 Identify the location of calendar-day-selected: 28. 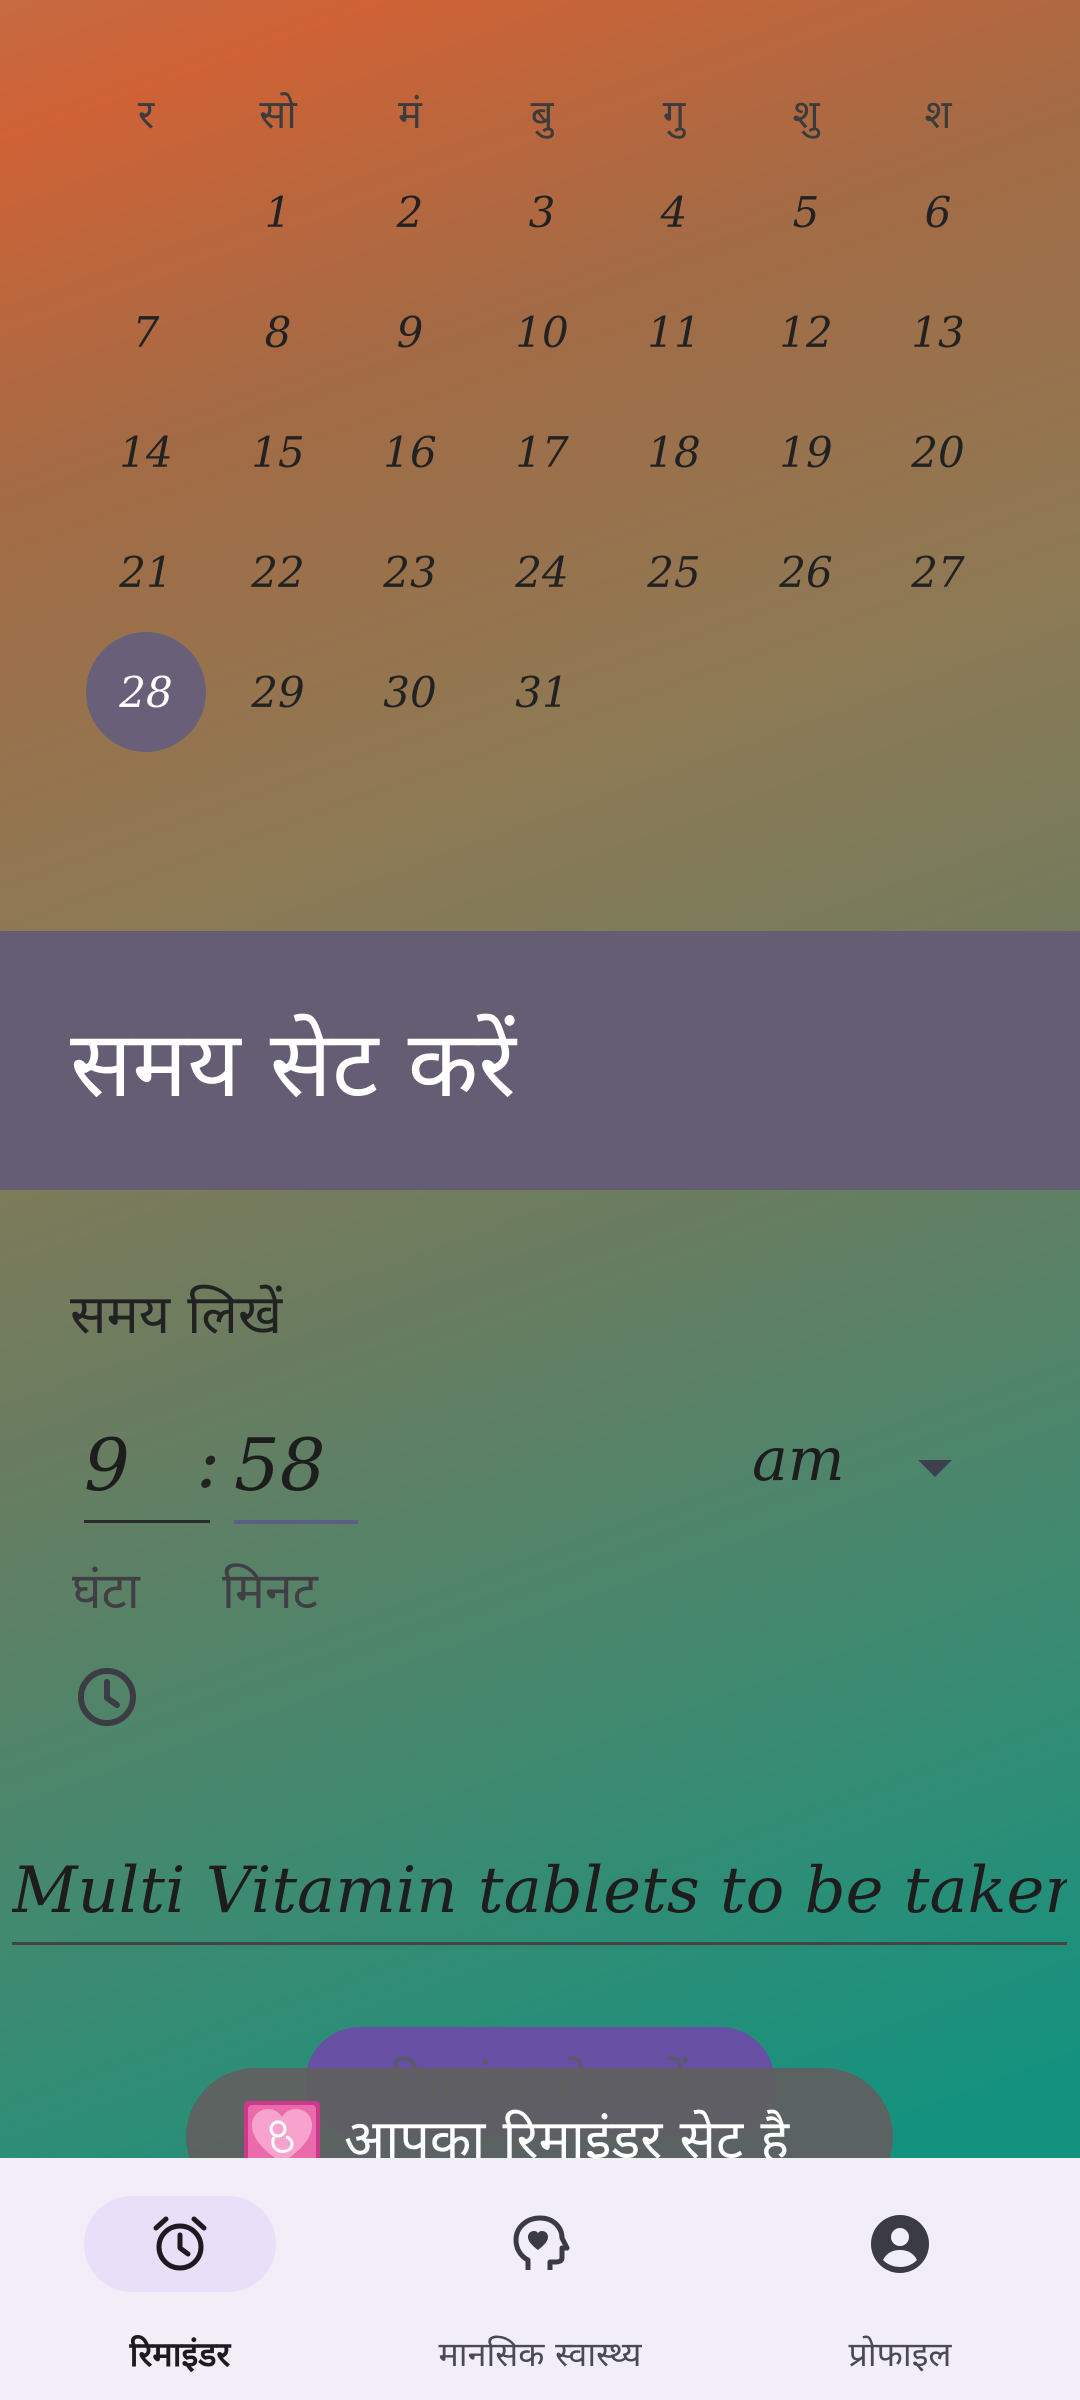
(146, 692).